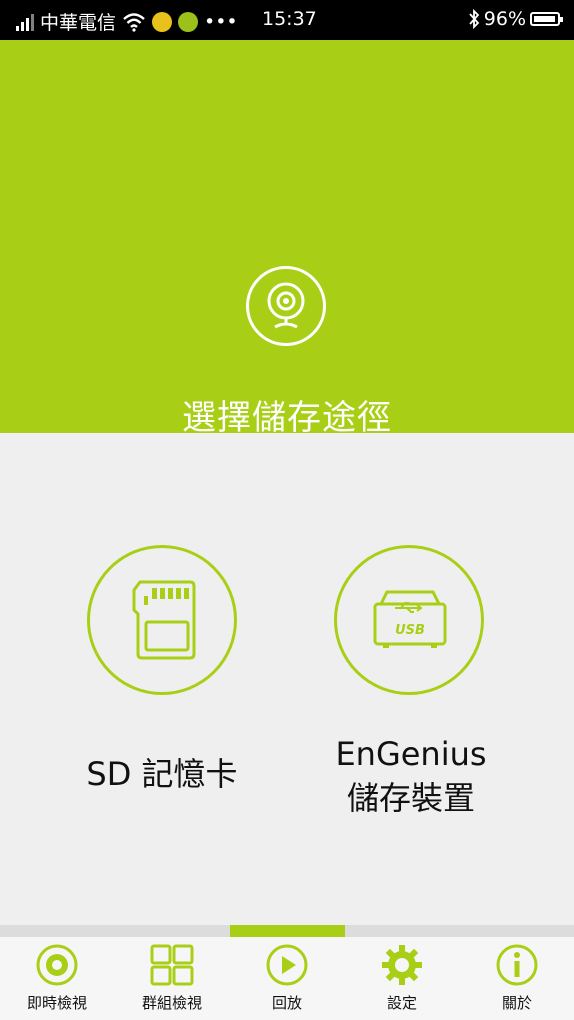 Image resolution: width=574 pixels, height=1020 pixels. Describe the element at coordinates (546, 19) in the screenshot. I see `battery-icon` at that location.